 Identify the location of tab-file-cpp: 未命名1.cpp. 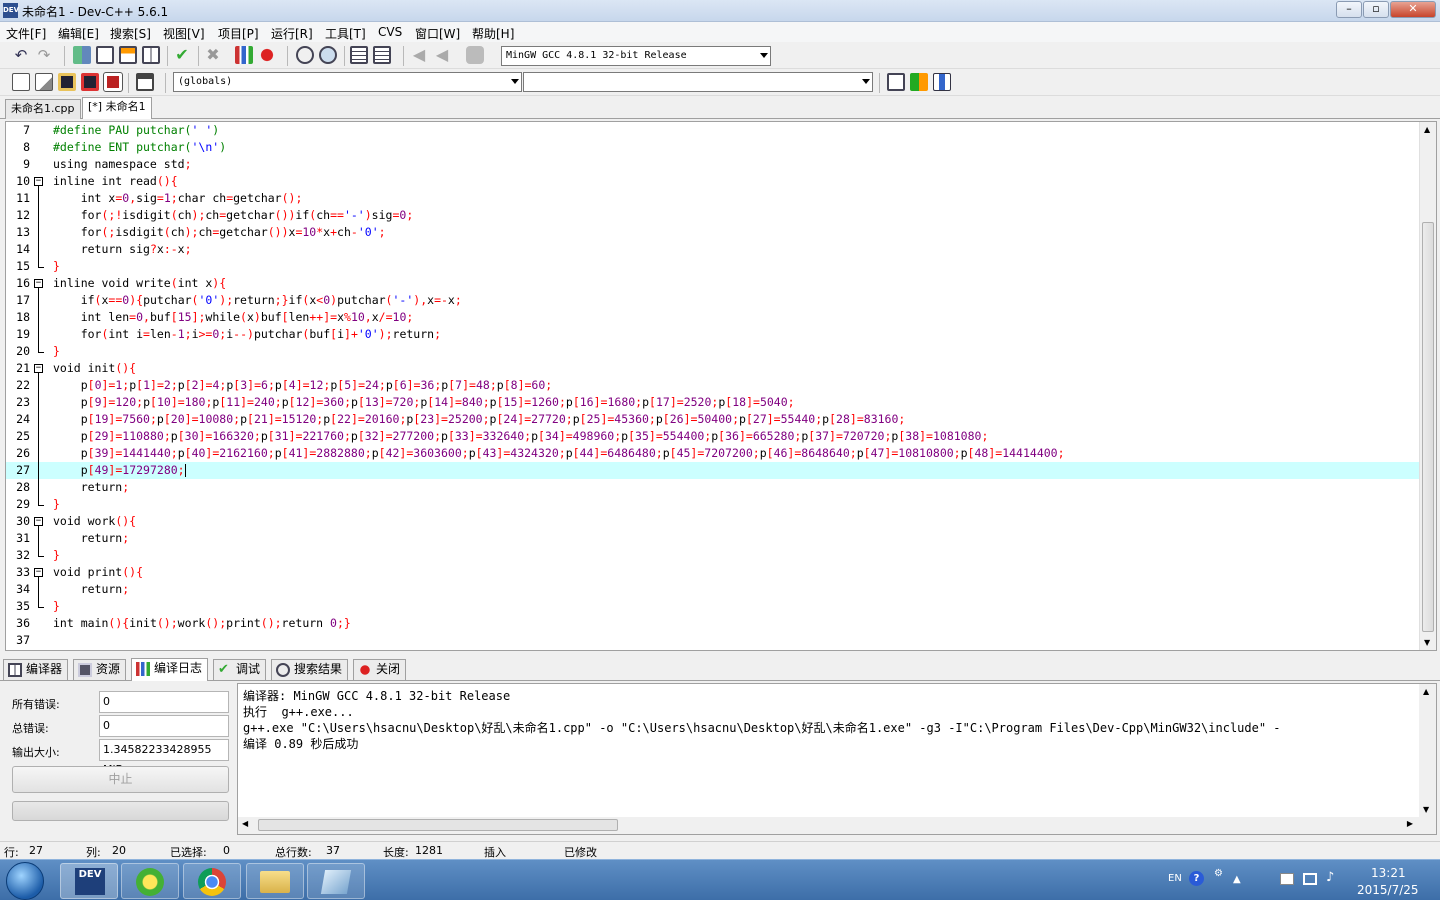
(43, 109).